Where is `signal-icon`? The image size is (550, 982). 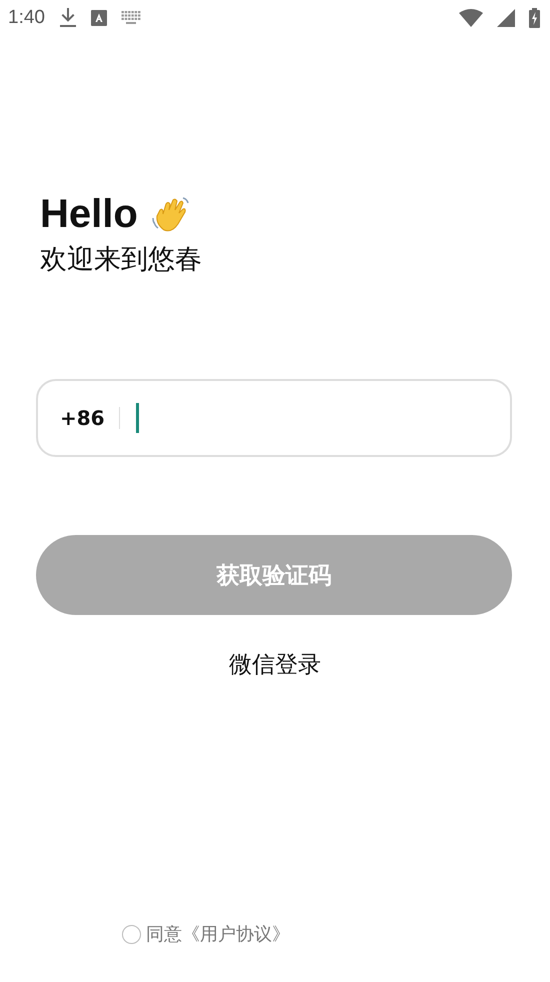
signal-icon is located at coordinates (506, 18).